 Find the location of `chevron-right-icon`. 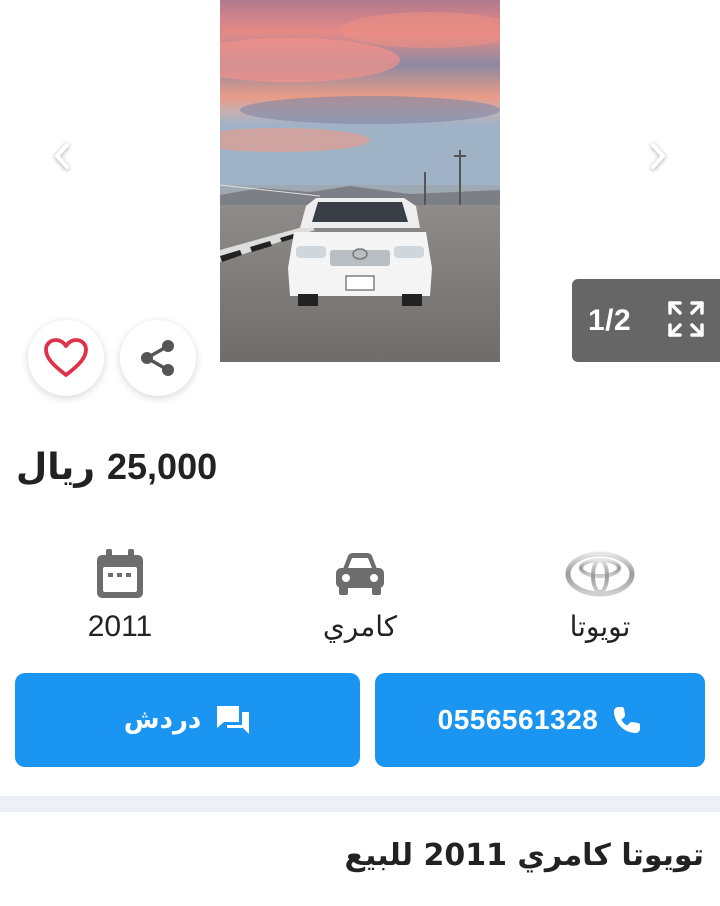

chevron-right-icon is located at coordinates (658, 156).